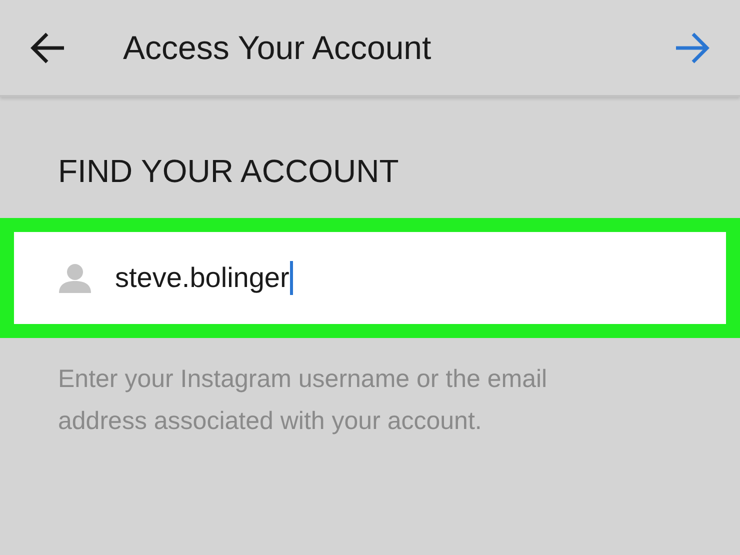 Image resolution: width=740 pixels, height=555 pixels. What do you see at coordinates (48, 48) in the screenshot?
I see `back-arrow-icon` at bounding box center [48, 48].